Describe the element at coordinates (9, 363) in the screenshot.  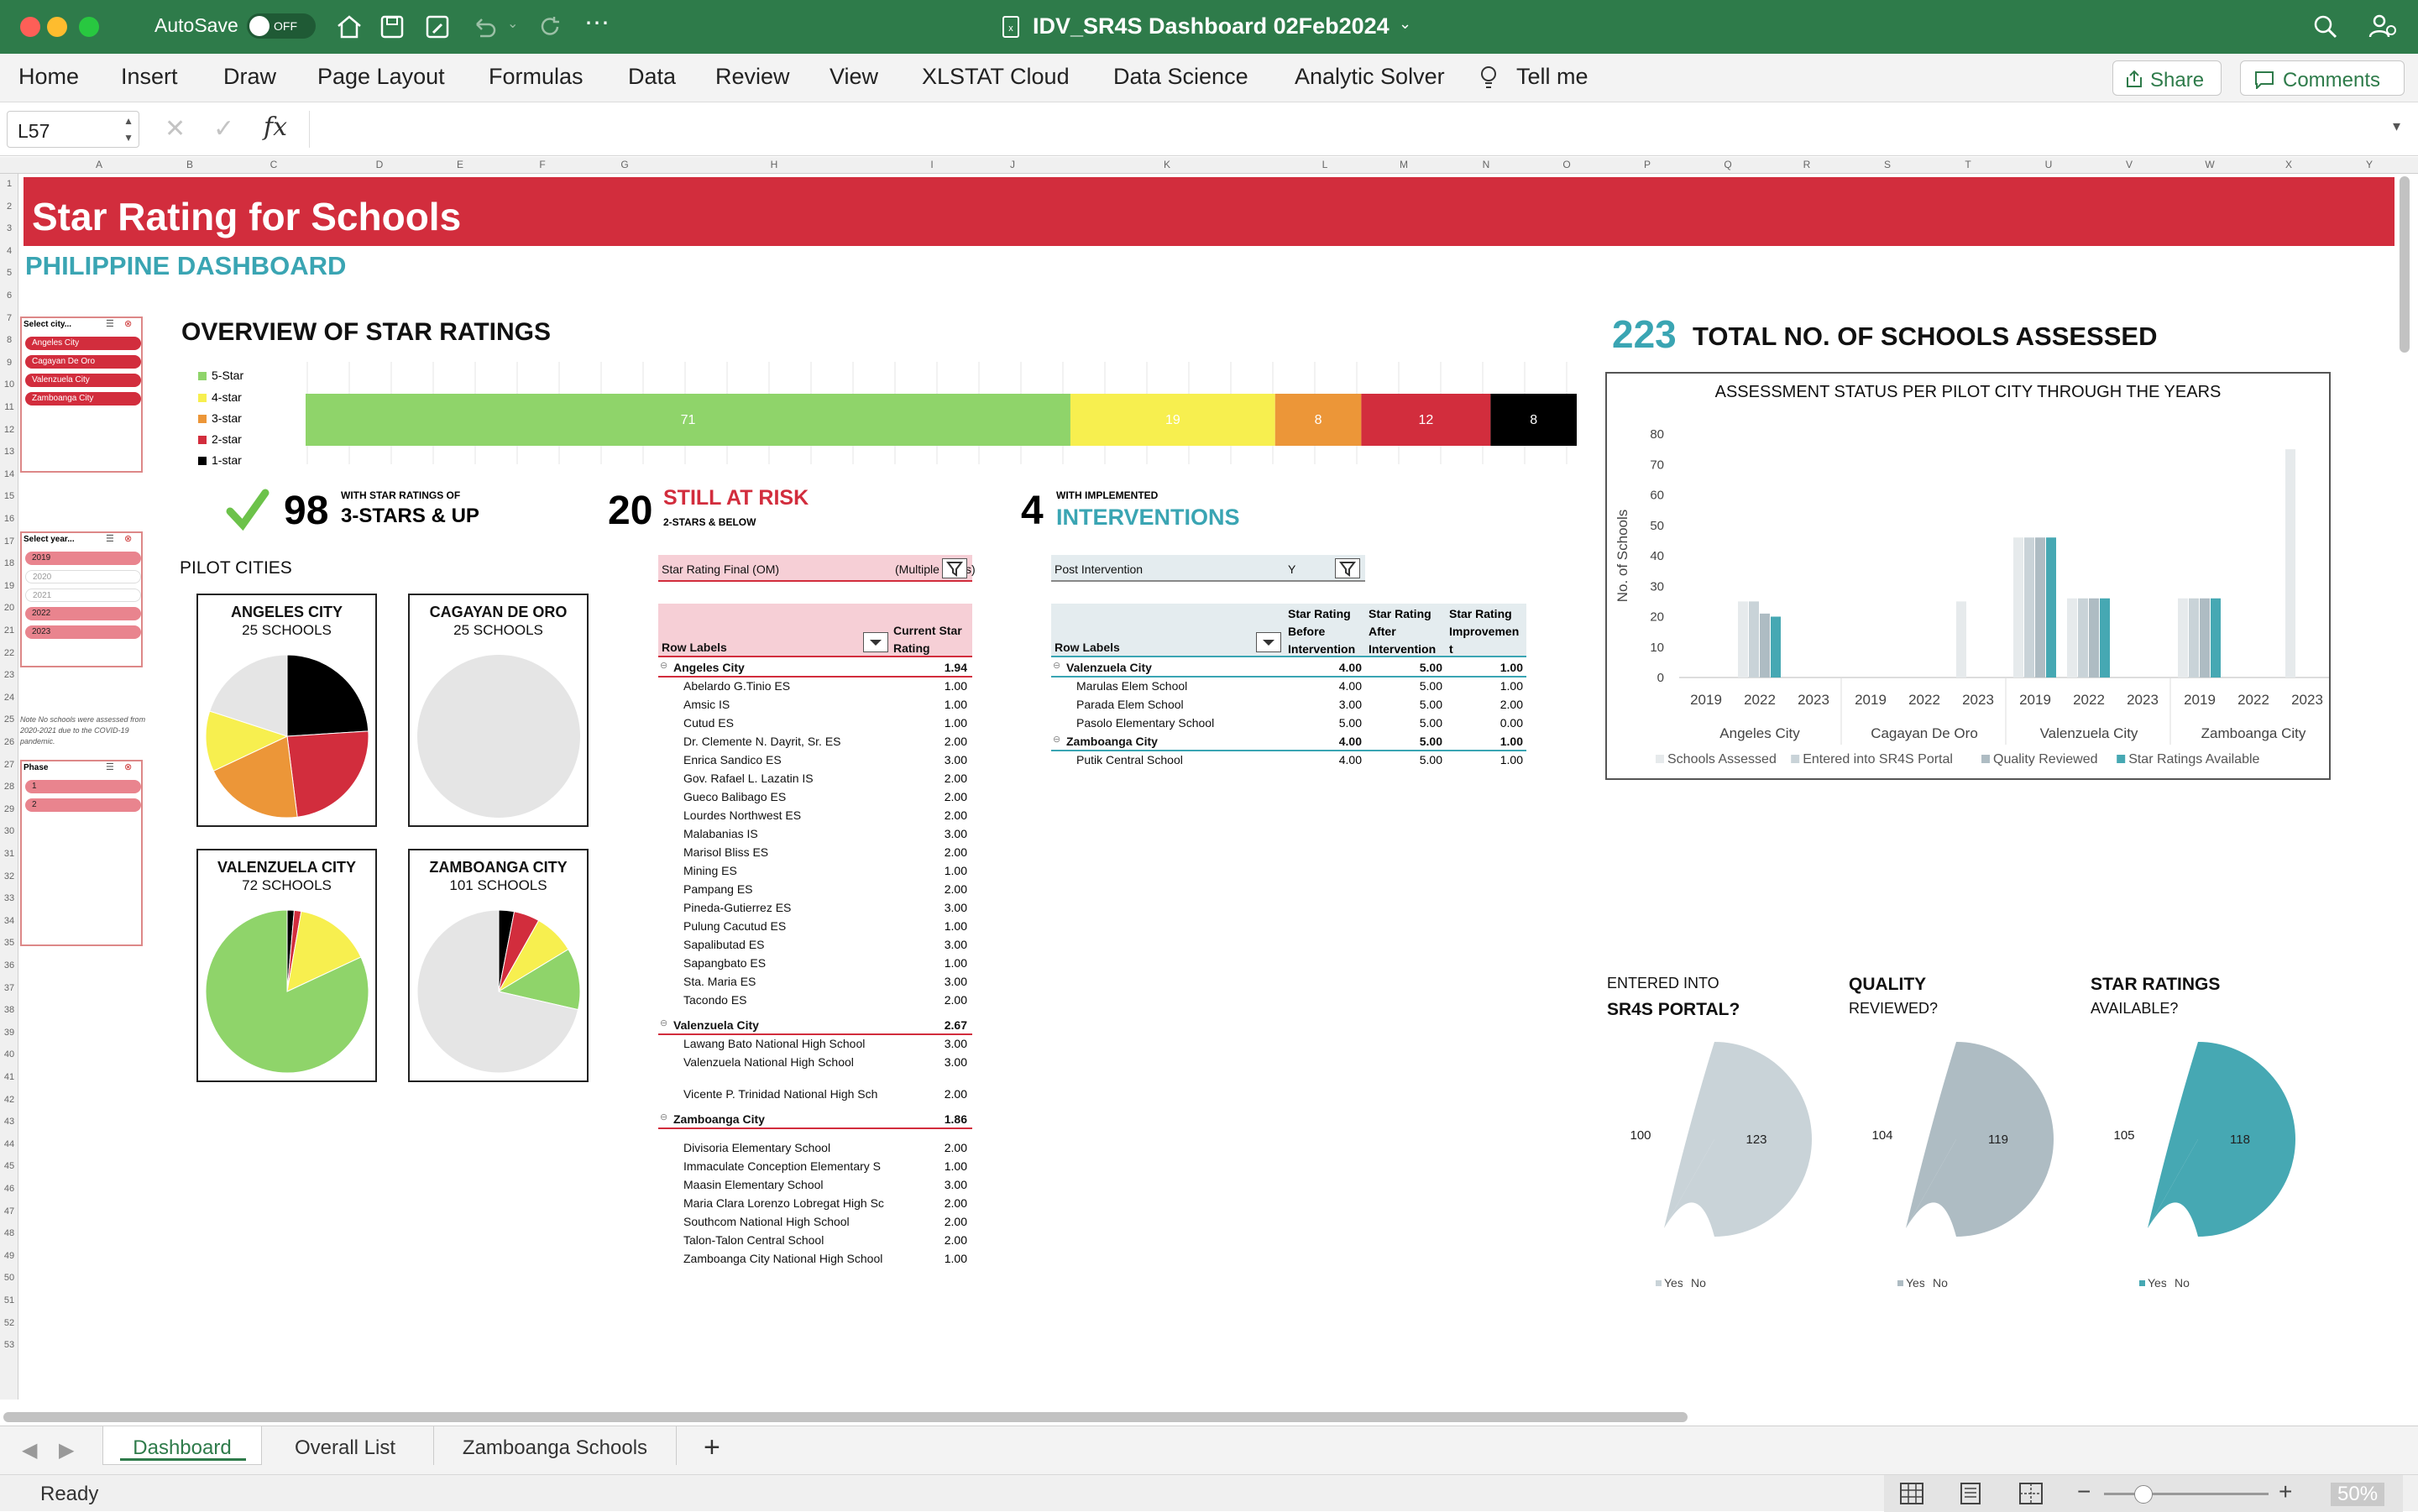
I see `row-header: 9` at that location.